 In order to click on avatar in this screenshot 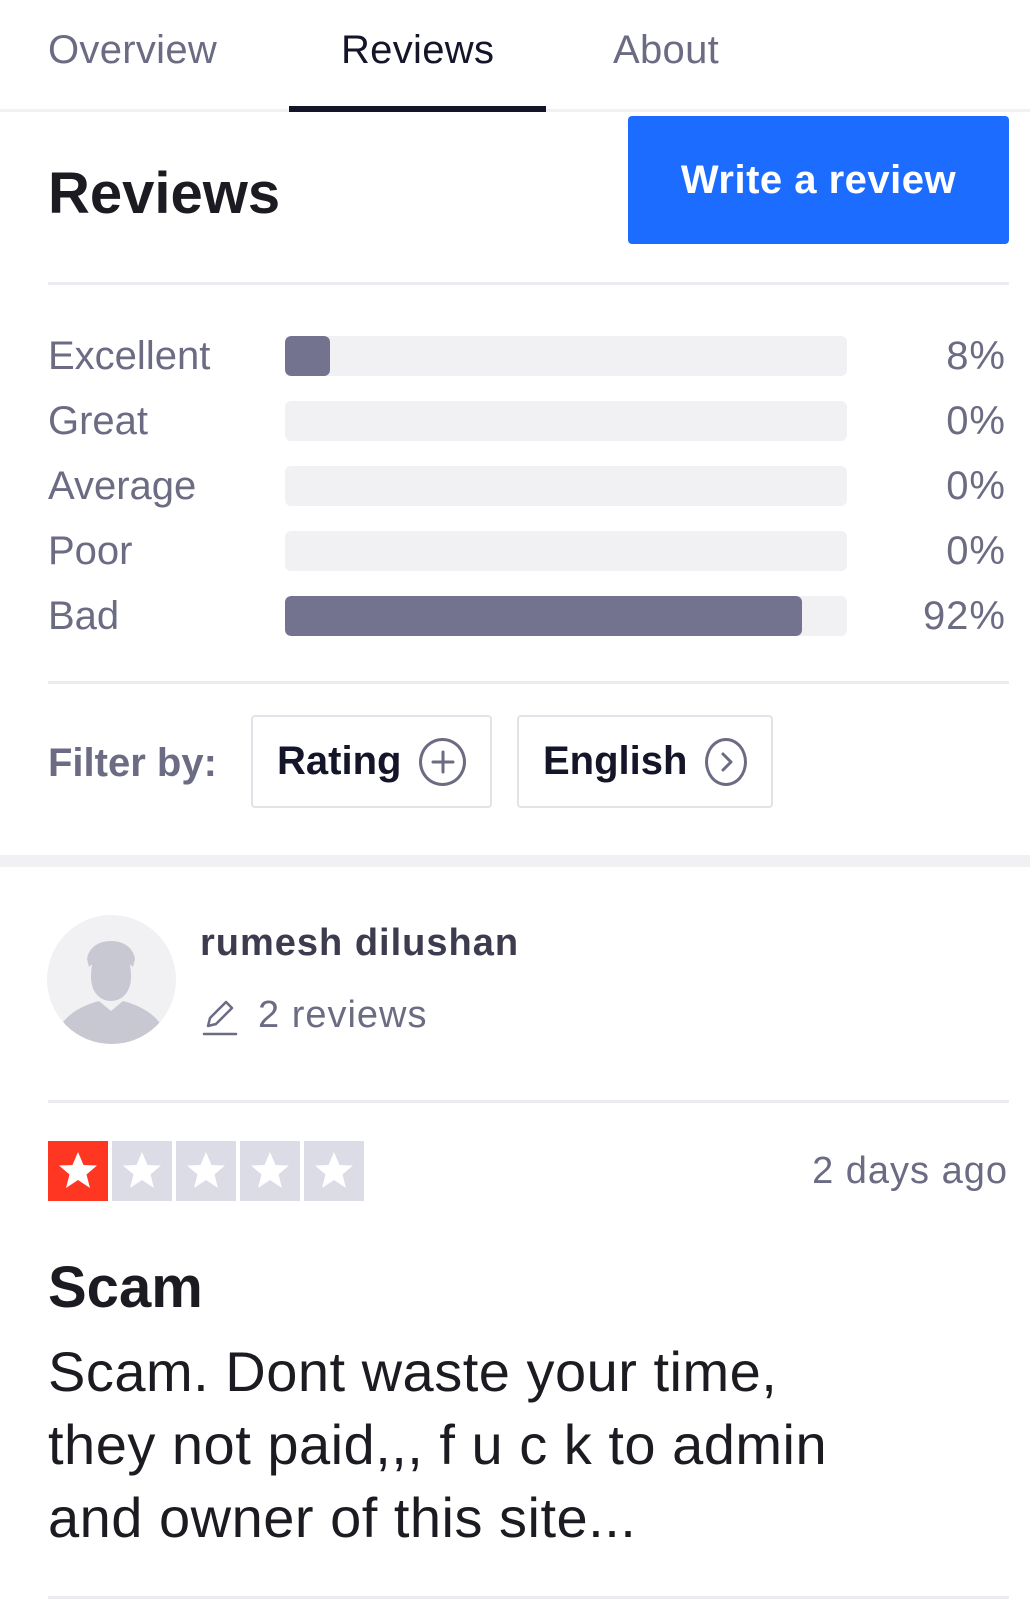, I will do `click(111, 979)`.